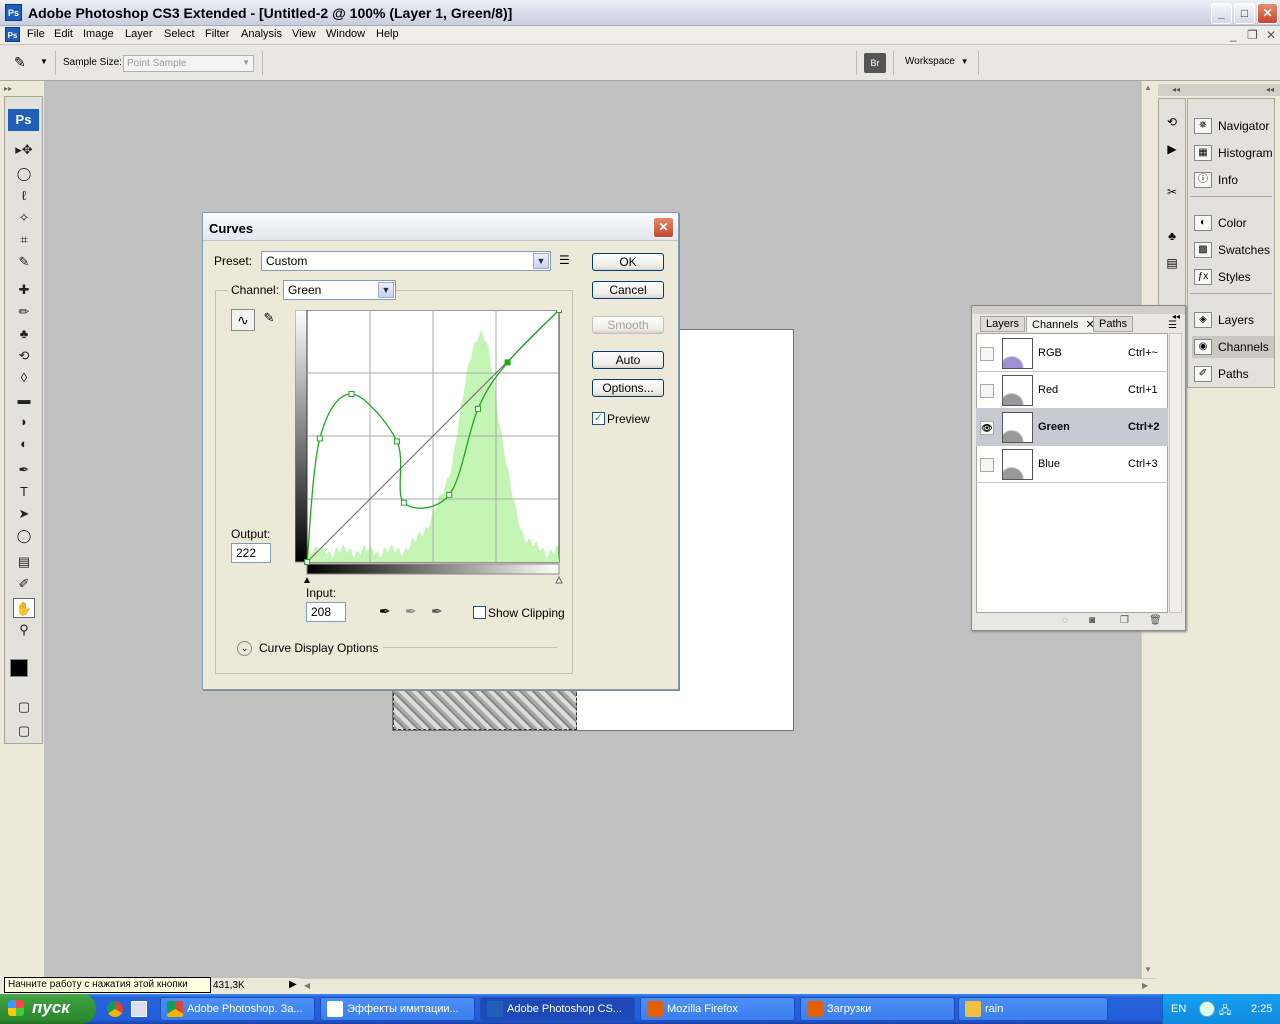 Image resolution: width=1280 pixels, height=1024 pixels. Describe the element at coordinates (261, 34) in the screenshot. I see `menu-analysis: Analysis` at that location.